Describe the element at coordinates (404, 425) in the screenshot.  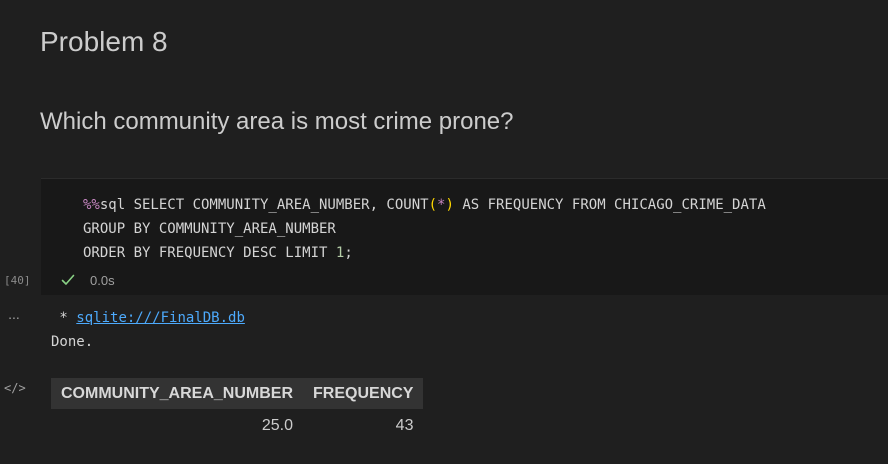
I see `cell-frequency: 43` at that location.